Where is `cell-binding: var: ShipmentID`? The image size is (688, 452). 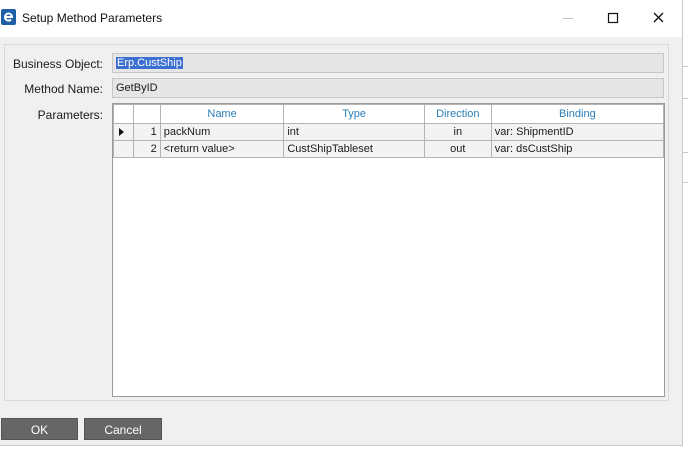
cell-binding: var: ShipmentID is located at coordinates (577, 132).